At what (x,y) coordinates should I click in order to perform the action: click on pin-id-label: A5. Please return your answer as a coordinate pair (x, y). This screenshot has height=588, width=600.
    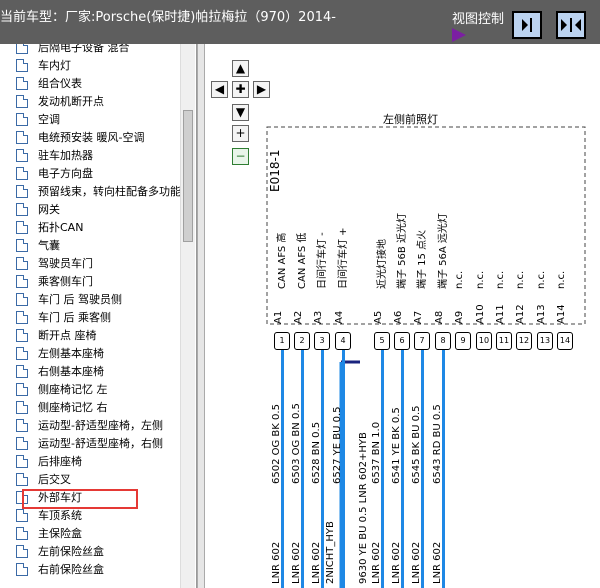
    Looking at the image, I should click on (378, 317).